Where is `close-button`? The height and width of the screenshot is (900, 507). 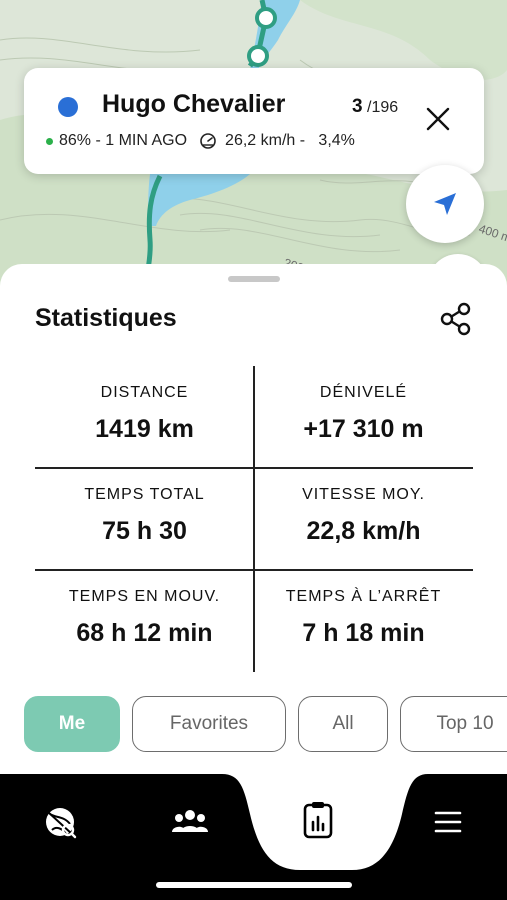 close-button is located at coordinates (438, 119).